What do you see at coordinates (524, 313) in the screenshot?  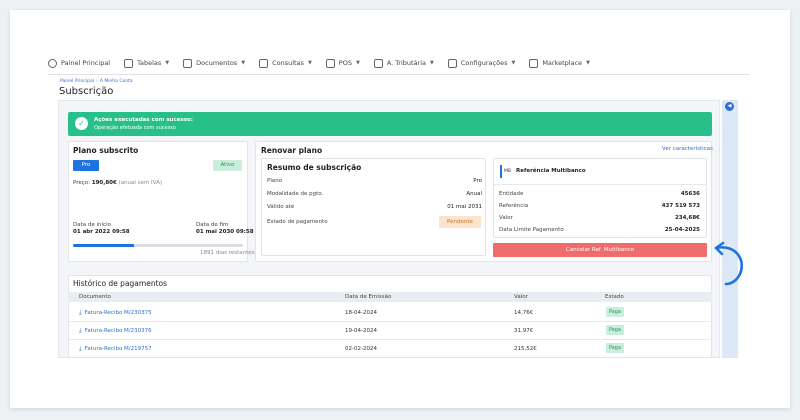 I see `table-cell-value: 14,76€` at bounding box center [524, 313].